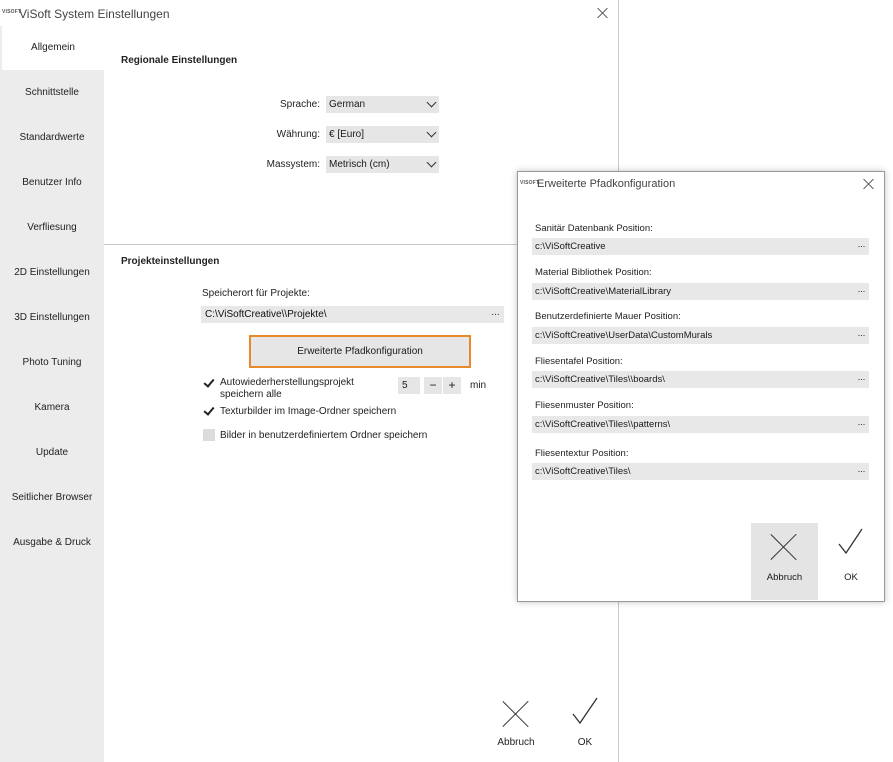 This screenshot has height=762, width=893. Describe the element at coordinates (209, 435) in the screenshot. I see `custom-folder-checkbox` at that location.